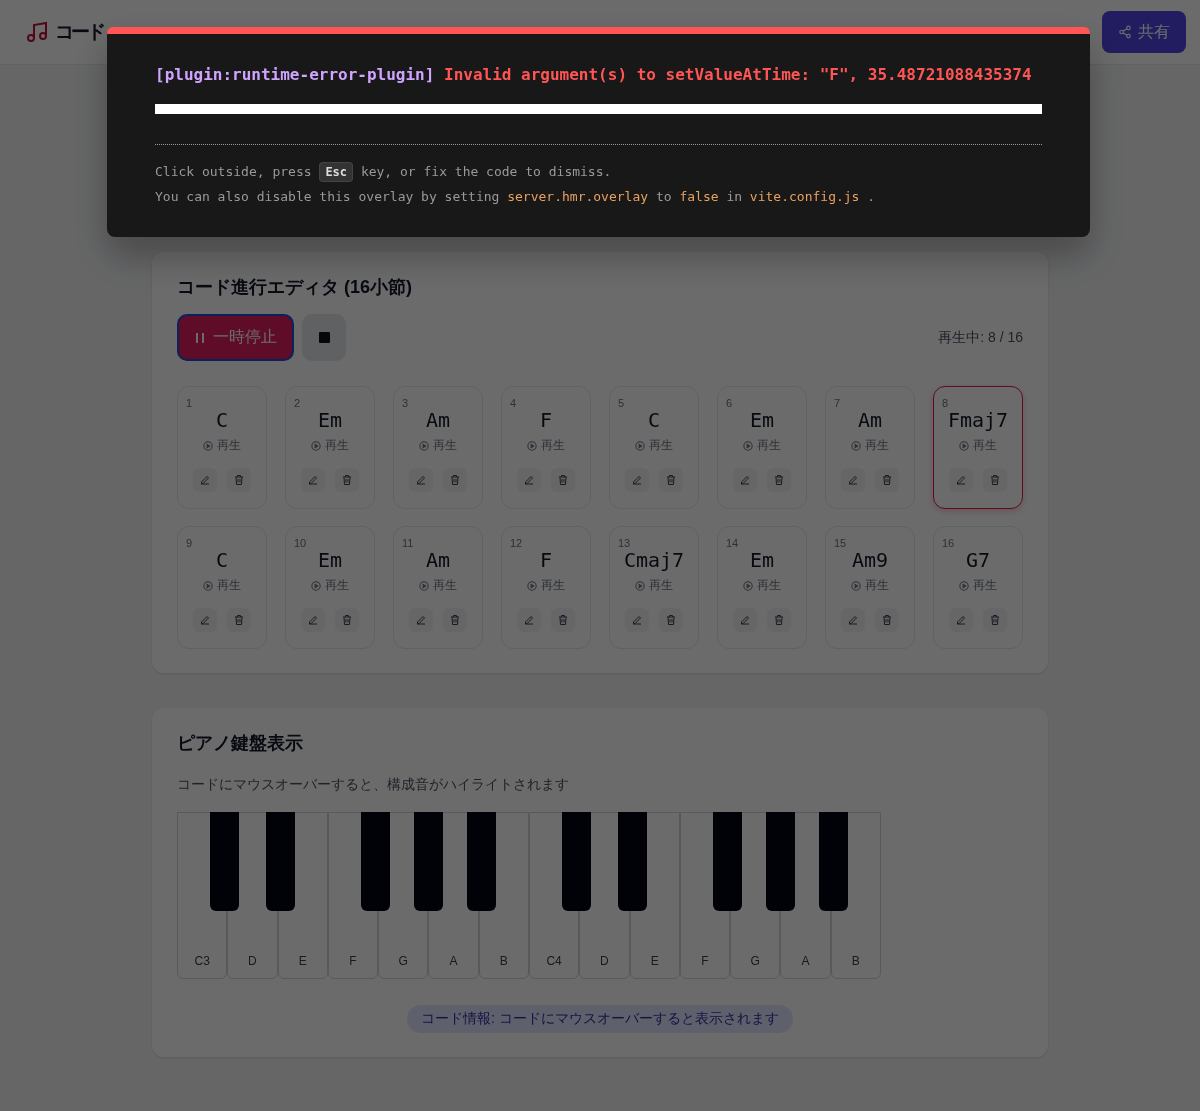  I want to click on bar-card: 13 Cmaj7 再生, so click(654, 587).